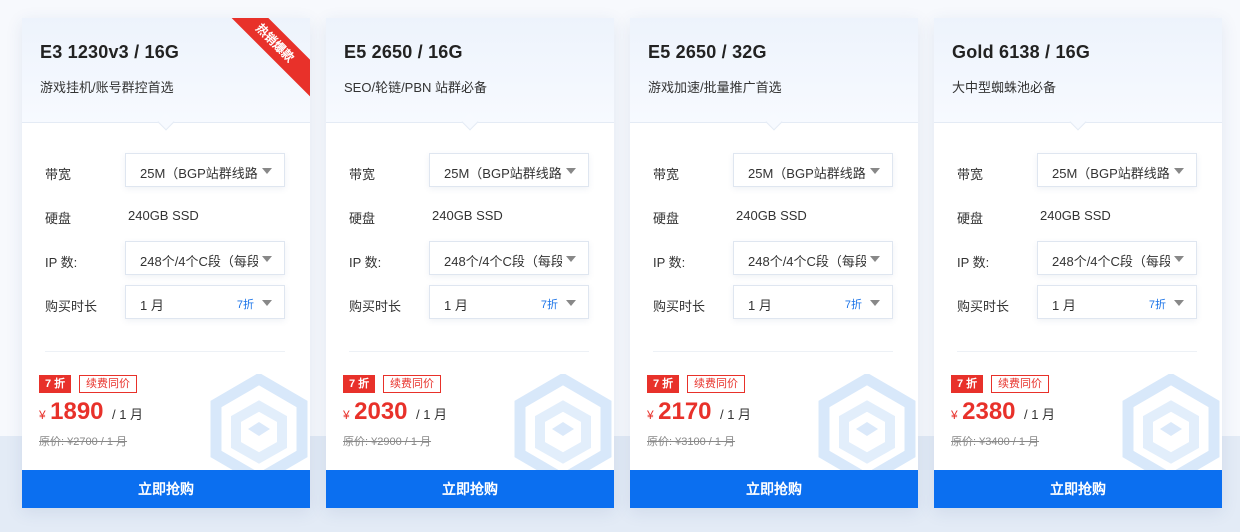  Describe the element at coordinates (1021, 52) in the screenshot. I see `plan-title: Gold 6138 / 16G` at that location.